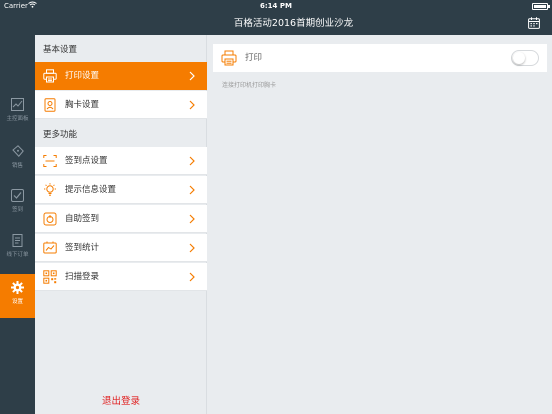 The width and height of the screenshot is (552, 414). Describe the element at coordinates (17, 287) in the screenshot. I see `gear-icon` at that location.